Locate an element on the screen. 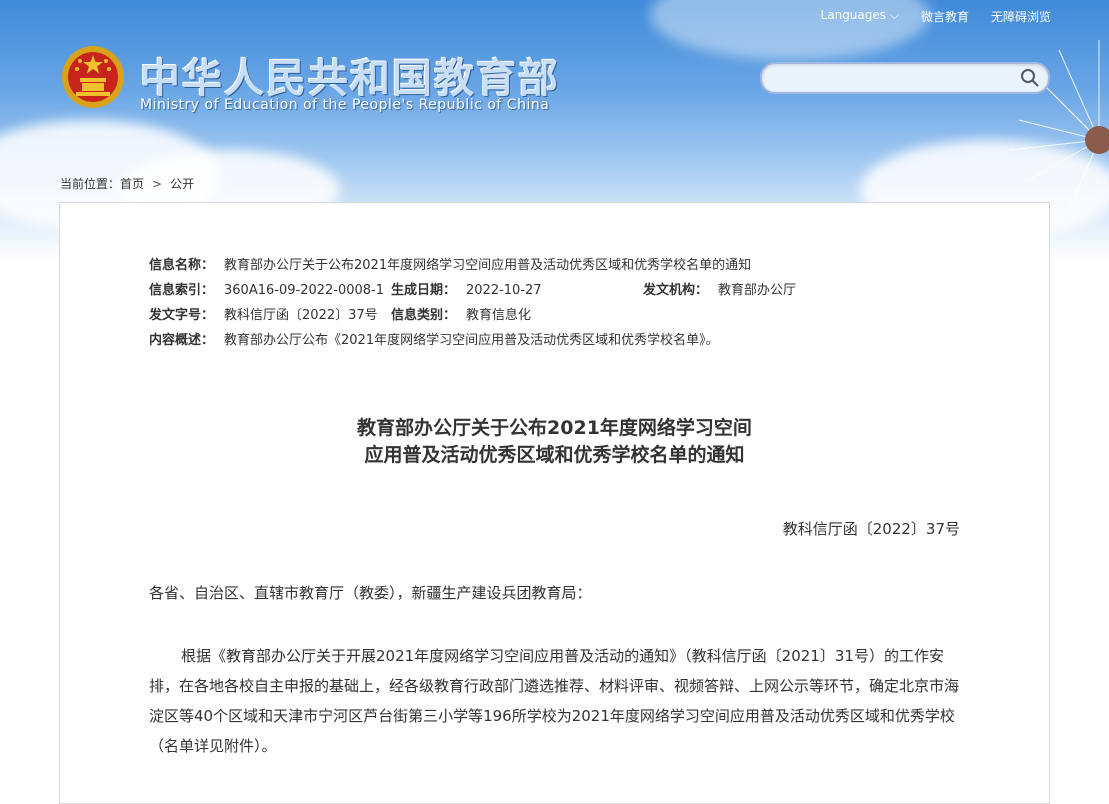  search-box is located at coordinates (905, 78).